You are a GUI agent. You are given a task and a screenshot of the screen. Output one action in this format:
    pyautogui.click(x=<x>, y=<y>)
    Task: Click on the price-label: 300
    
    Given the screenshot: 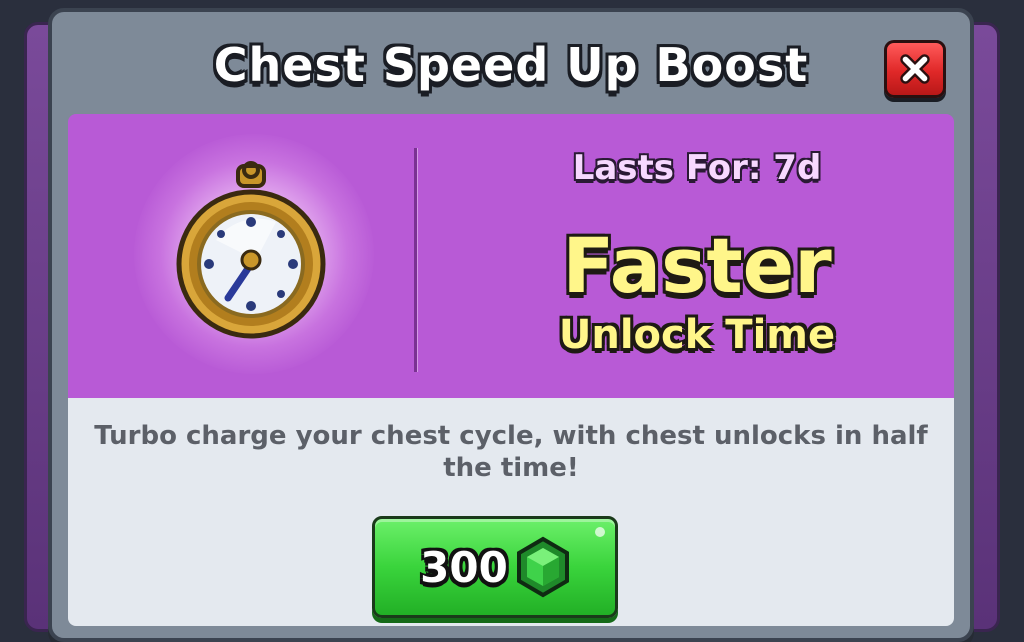 What is the action you would take?
    pyautogui.click(x=464, y=567)
    